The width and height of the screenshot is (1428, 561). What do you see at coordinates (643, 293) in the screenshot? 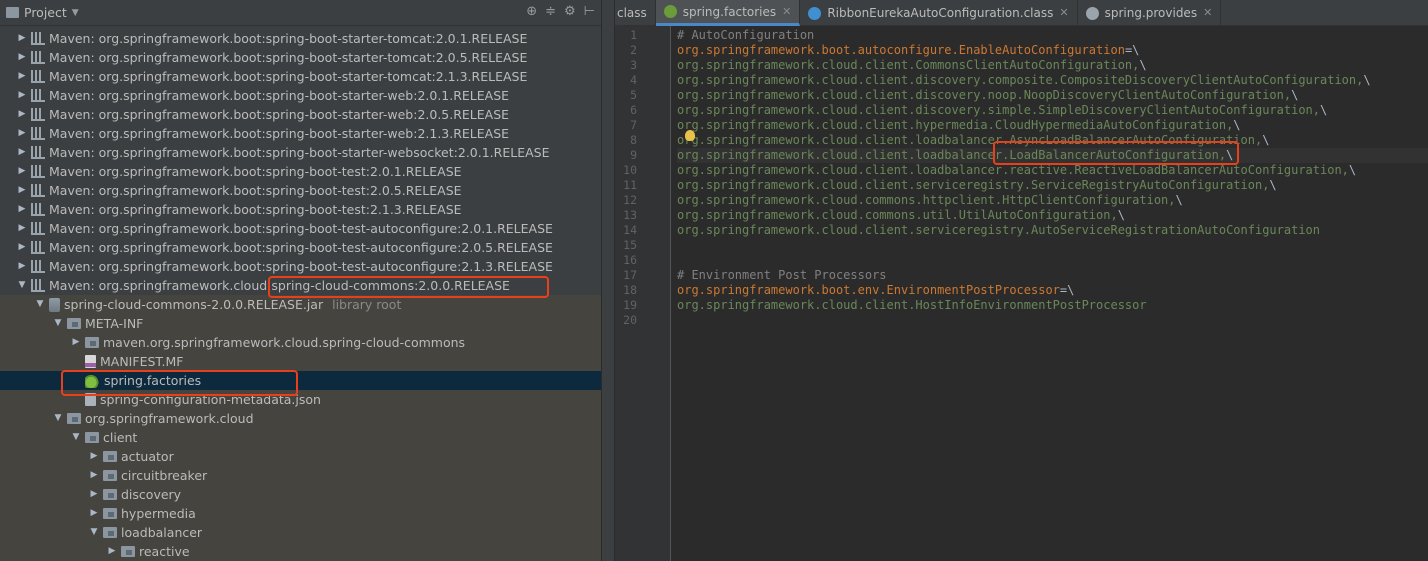
I see `line-gutter: 1 2 3 4 5 6 7 8 9 10 11 12 13 14 15 16 17 18 19 20` at bounding box center [643, 293].